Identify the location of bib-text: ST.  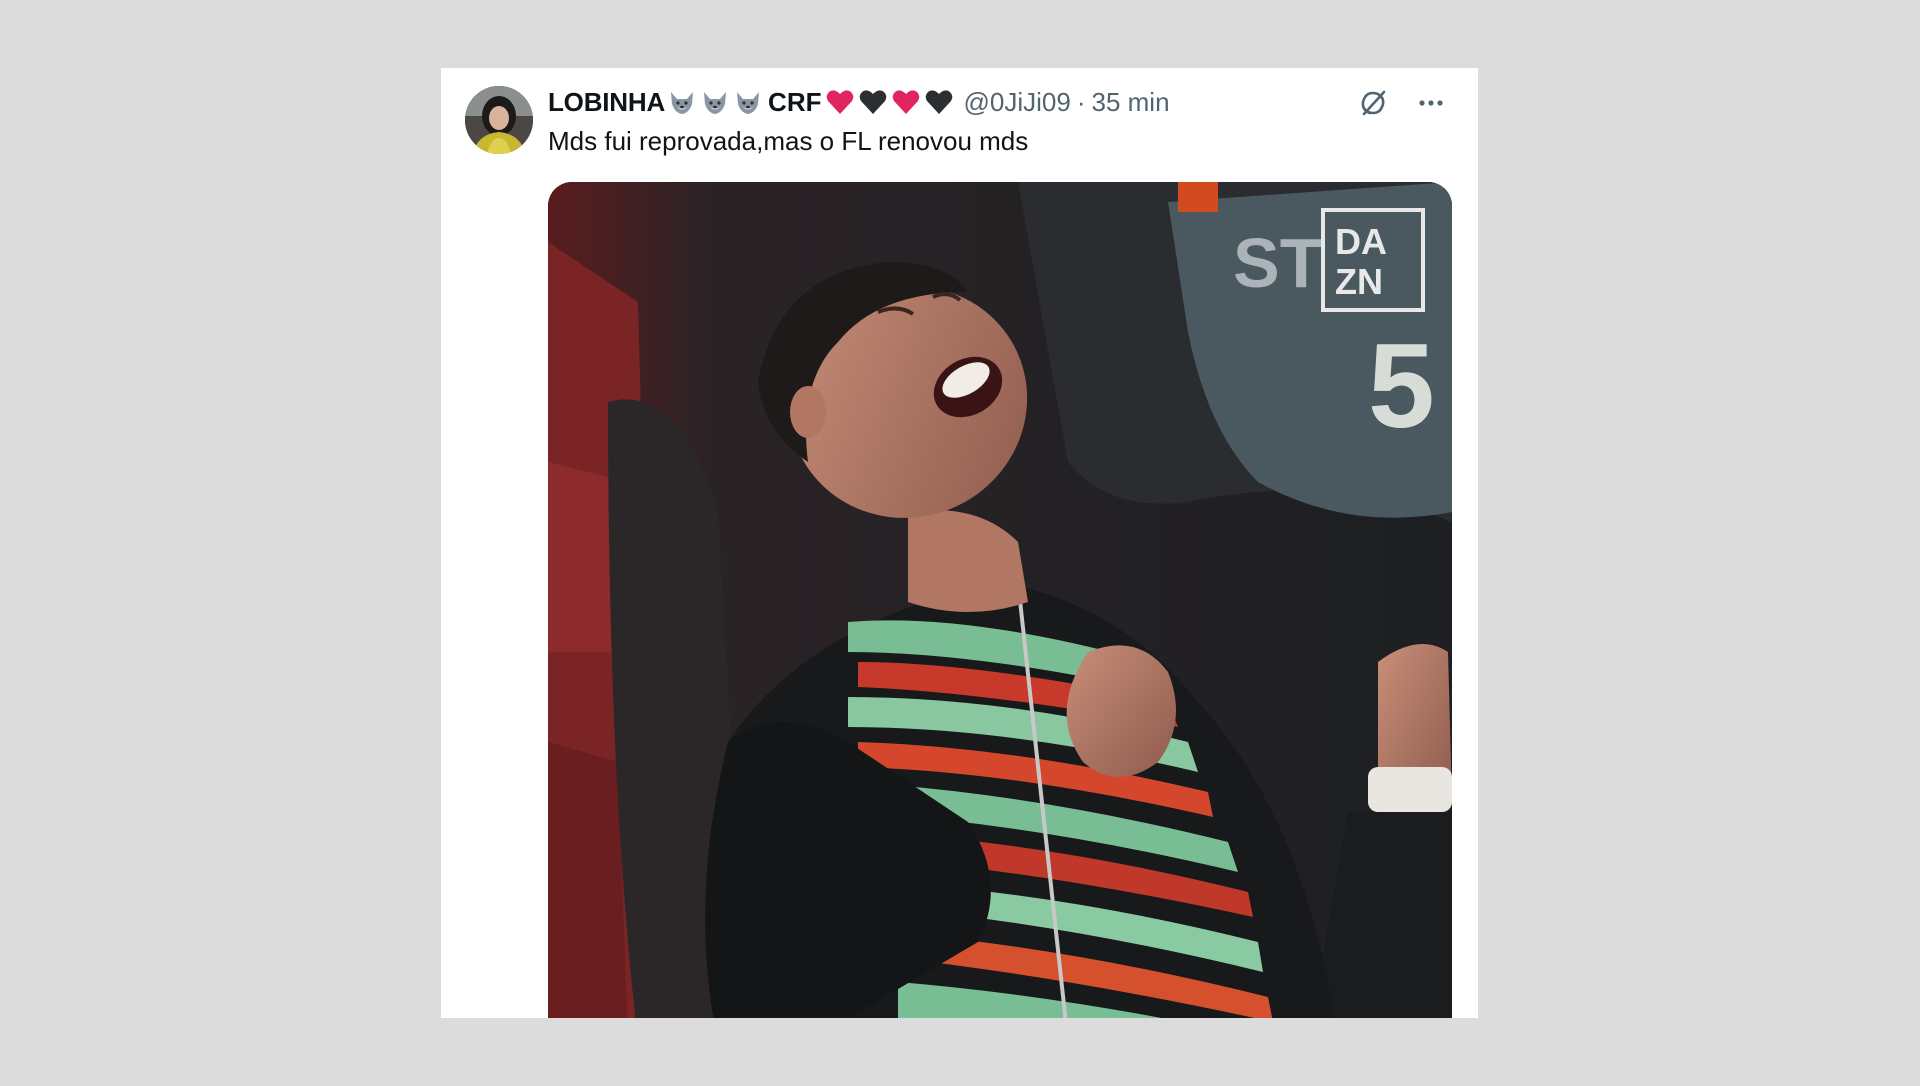
(1277, 263).